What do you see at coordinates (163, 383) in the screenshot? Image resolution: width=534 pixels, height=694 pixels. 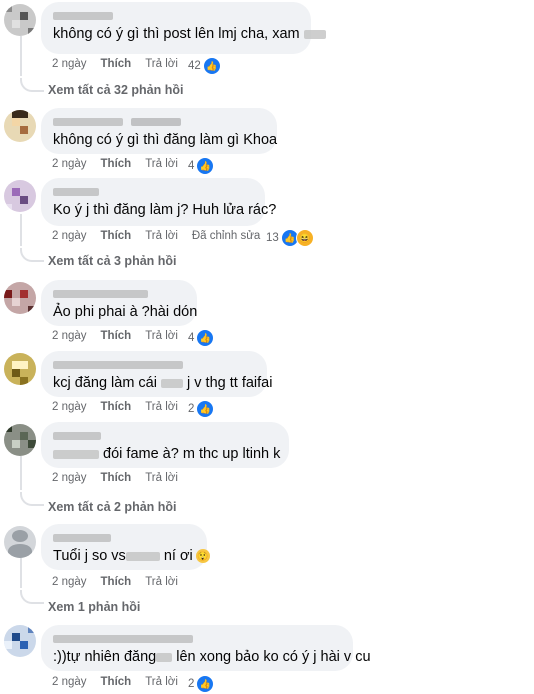 I see `comment-text: kcj đăng làm cái j v thg tt faifai` at bounding box center [163, 383].